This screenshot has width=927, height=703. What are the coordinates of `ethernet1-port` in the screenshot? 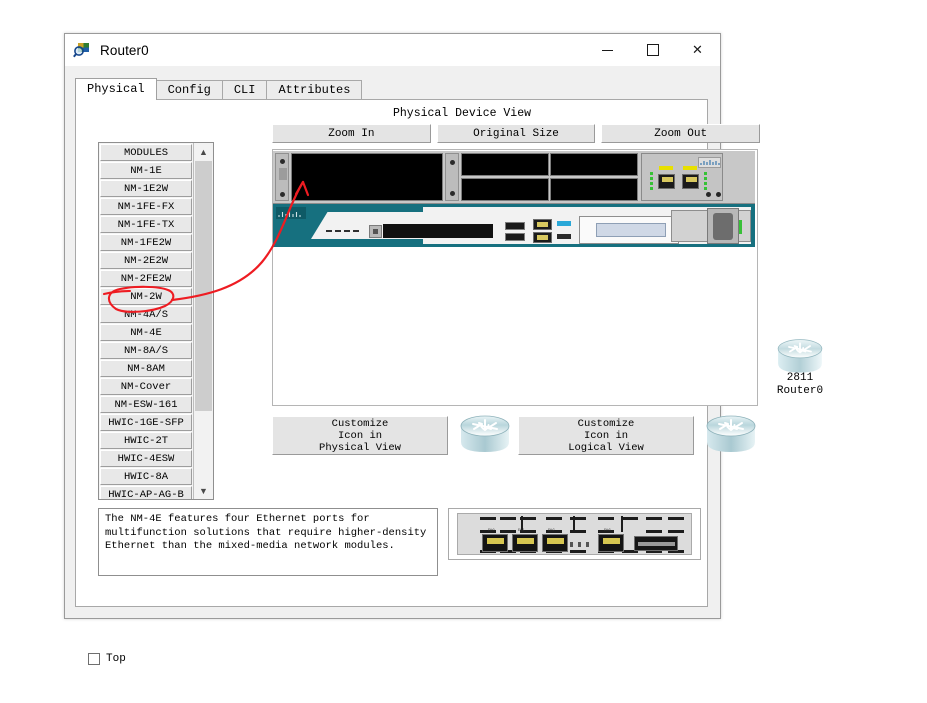 It's located at (525, 543).